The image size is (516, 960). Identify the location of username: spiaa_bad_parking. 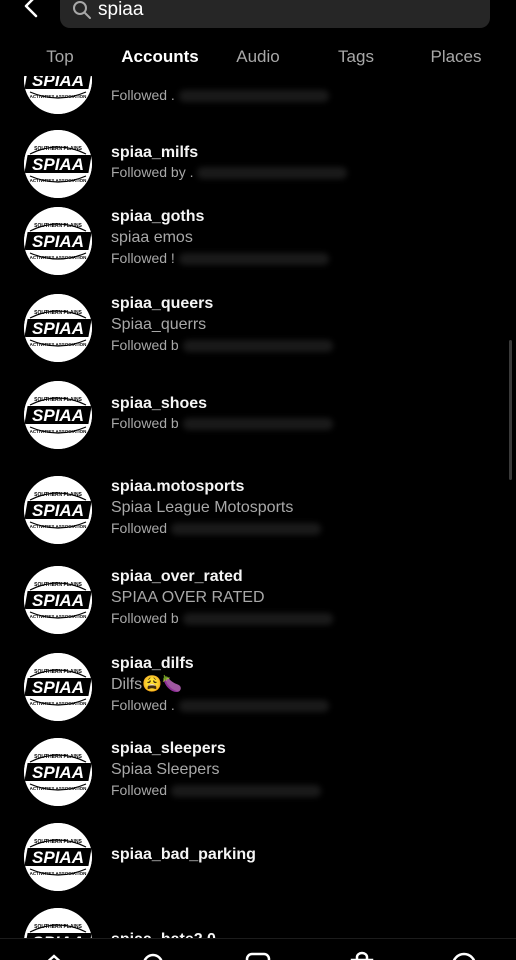
(183, 854).